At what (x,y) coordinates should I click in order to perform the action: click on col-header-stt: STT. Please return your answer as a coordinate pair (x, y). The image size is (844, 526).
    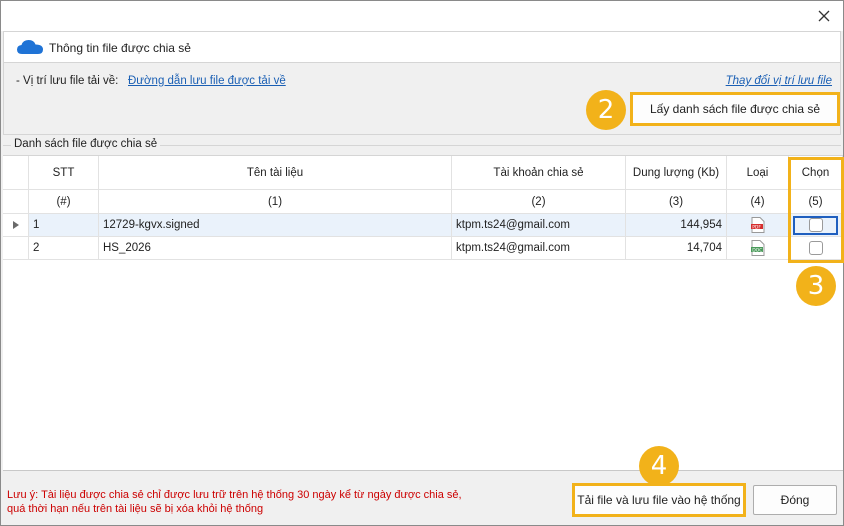
    Looking at the image, I should click on (64, 173).